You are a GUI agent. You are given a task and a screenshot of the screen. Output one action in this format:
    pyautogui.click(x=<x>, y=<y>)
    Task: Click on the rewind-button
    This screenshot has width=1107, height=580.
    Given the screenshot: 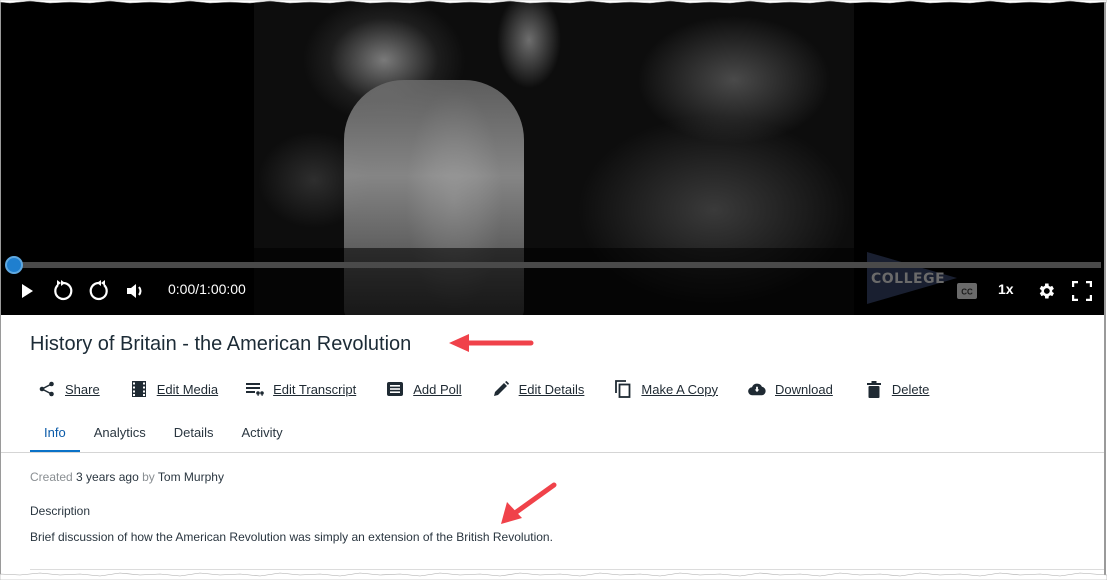 What is the action you would take?
    pyautogui.click(x=63, y=291)
    